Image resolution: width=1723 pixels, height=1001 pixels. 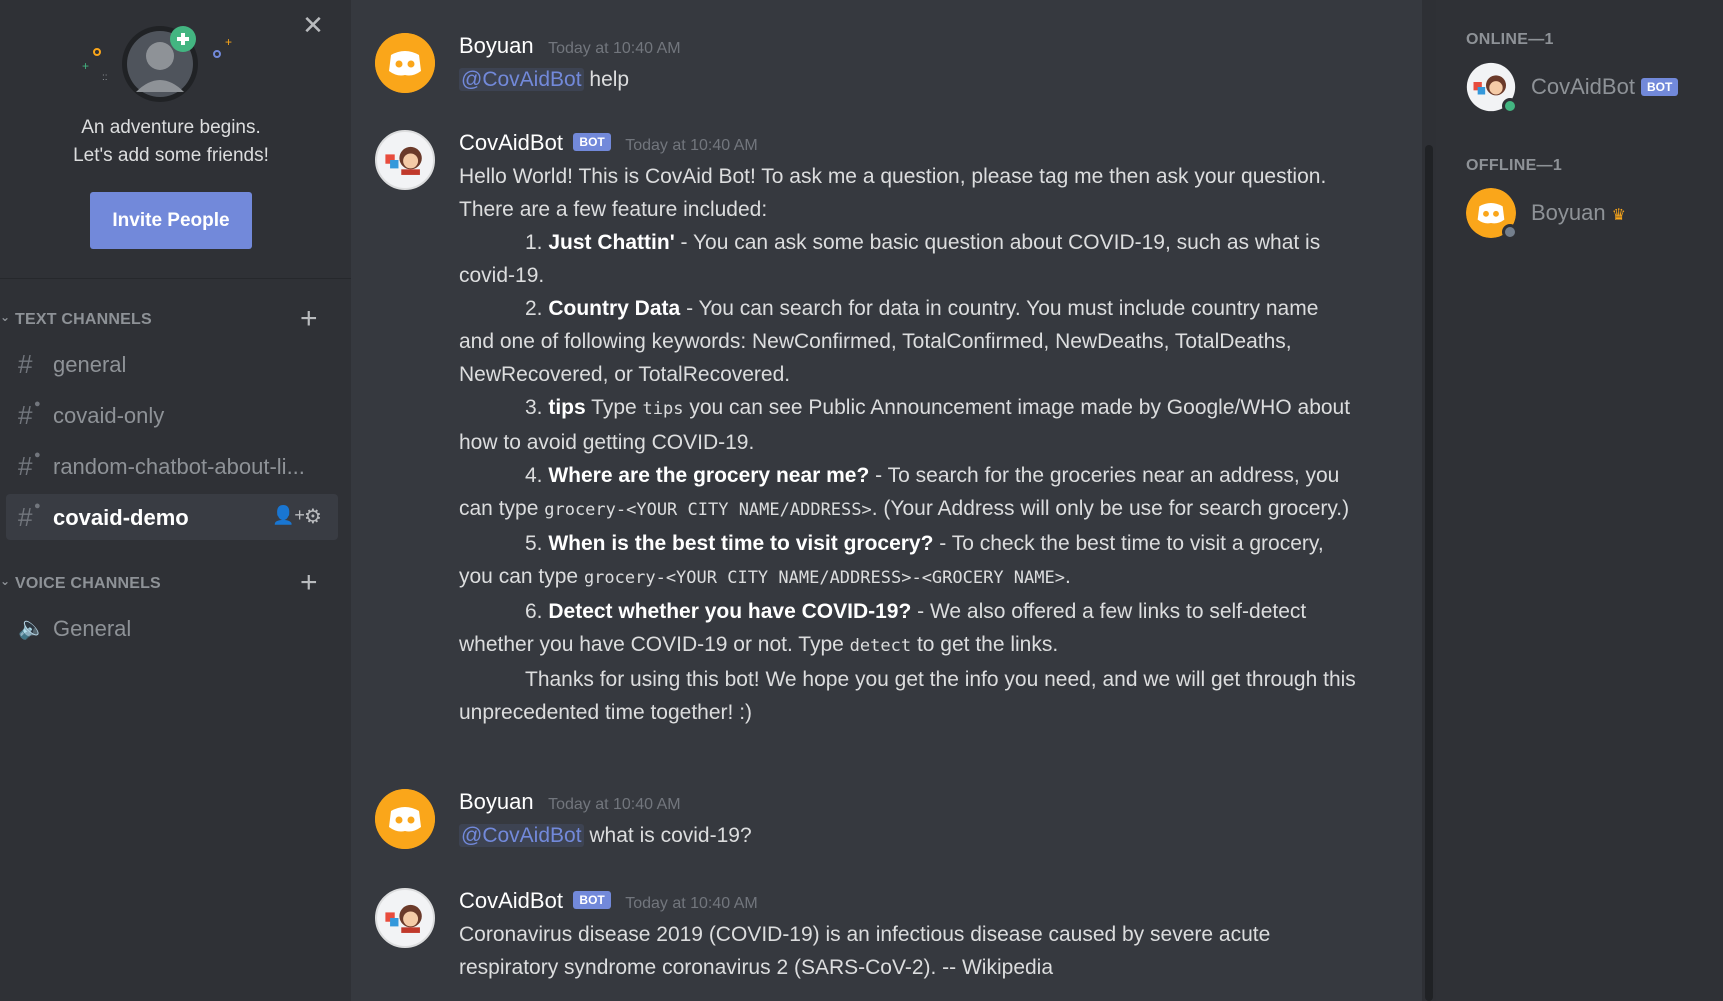 I want to click on member-name: CovAidBot BOT, so click(x=1605, y=87).